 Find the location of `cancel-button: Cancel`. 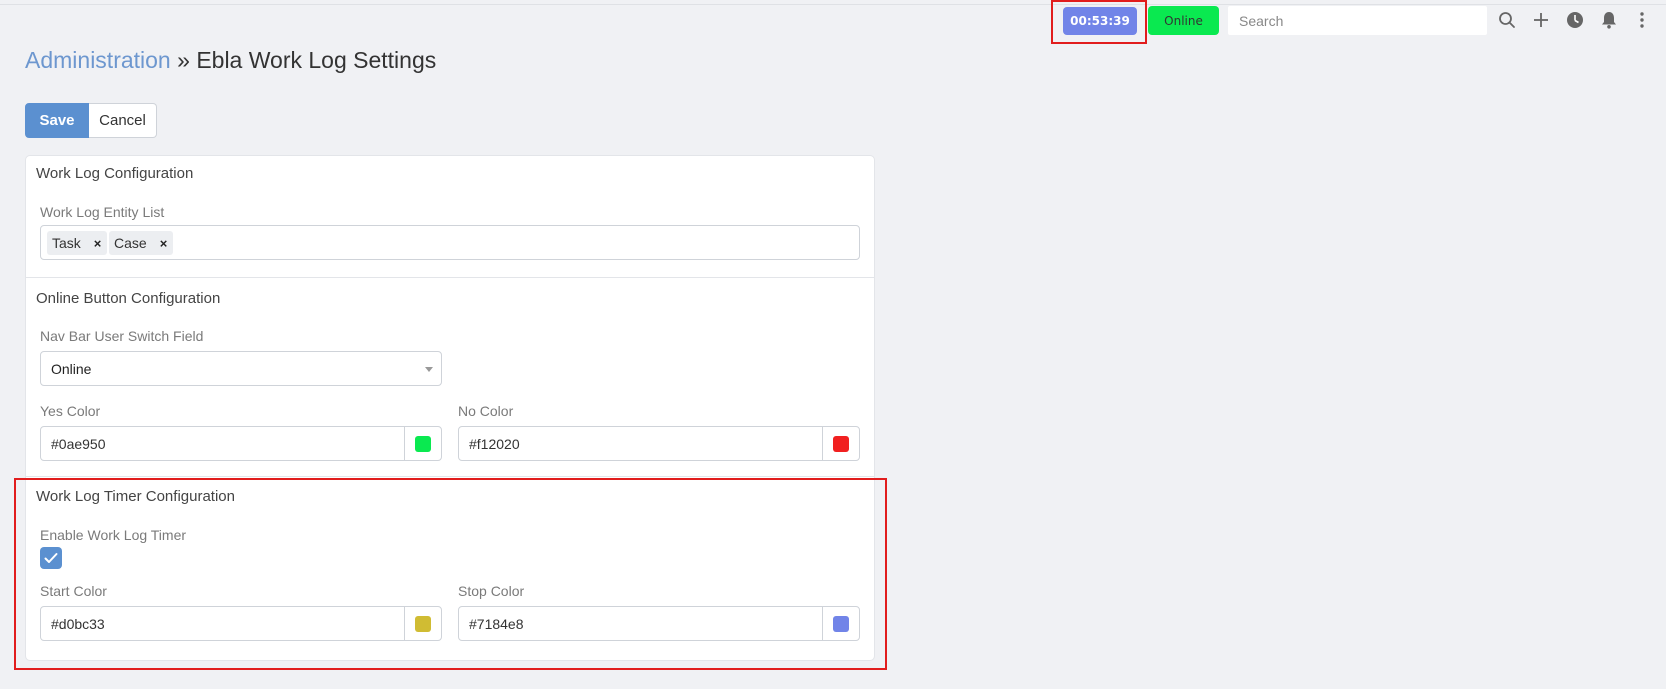

cancel-button: Cancel is located at coordinates (123, 120).